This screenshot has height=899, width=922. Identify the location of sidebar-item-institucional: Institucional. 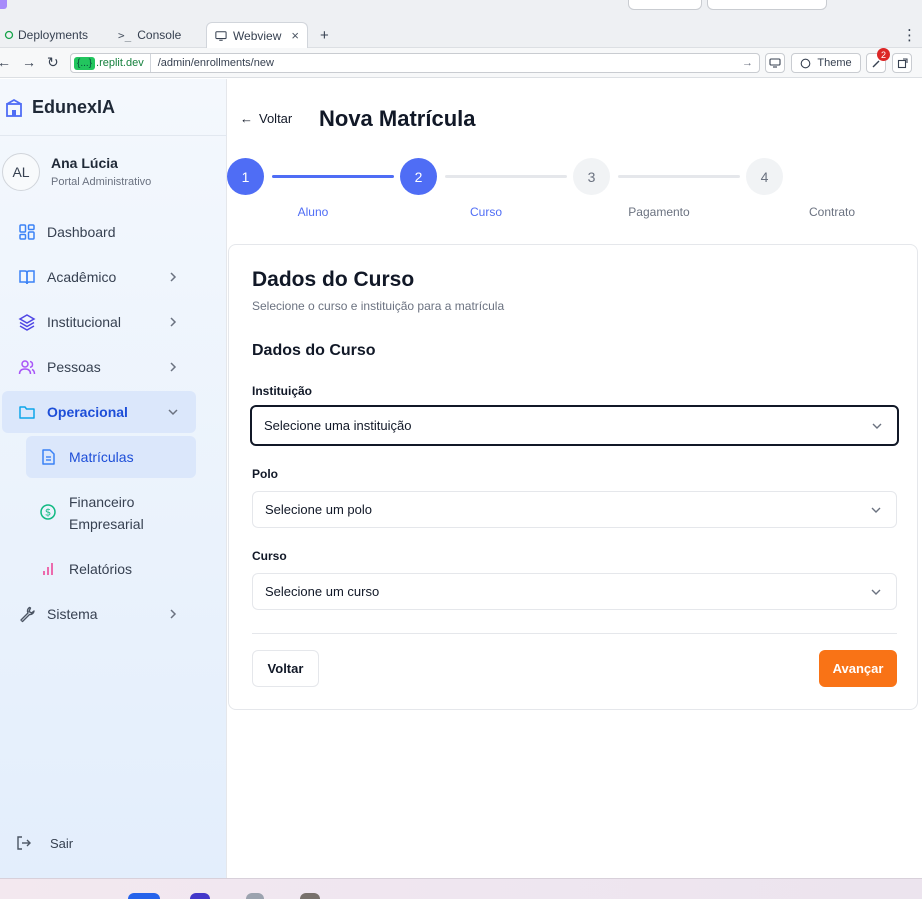
(99, 322).